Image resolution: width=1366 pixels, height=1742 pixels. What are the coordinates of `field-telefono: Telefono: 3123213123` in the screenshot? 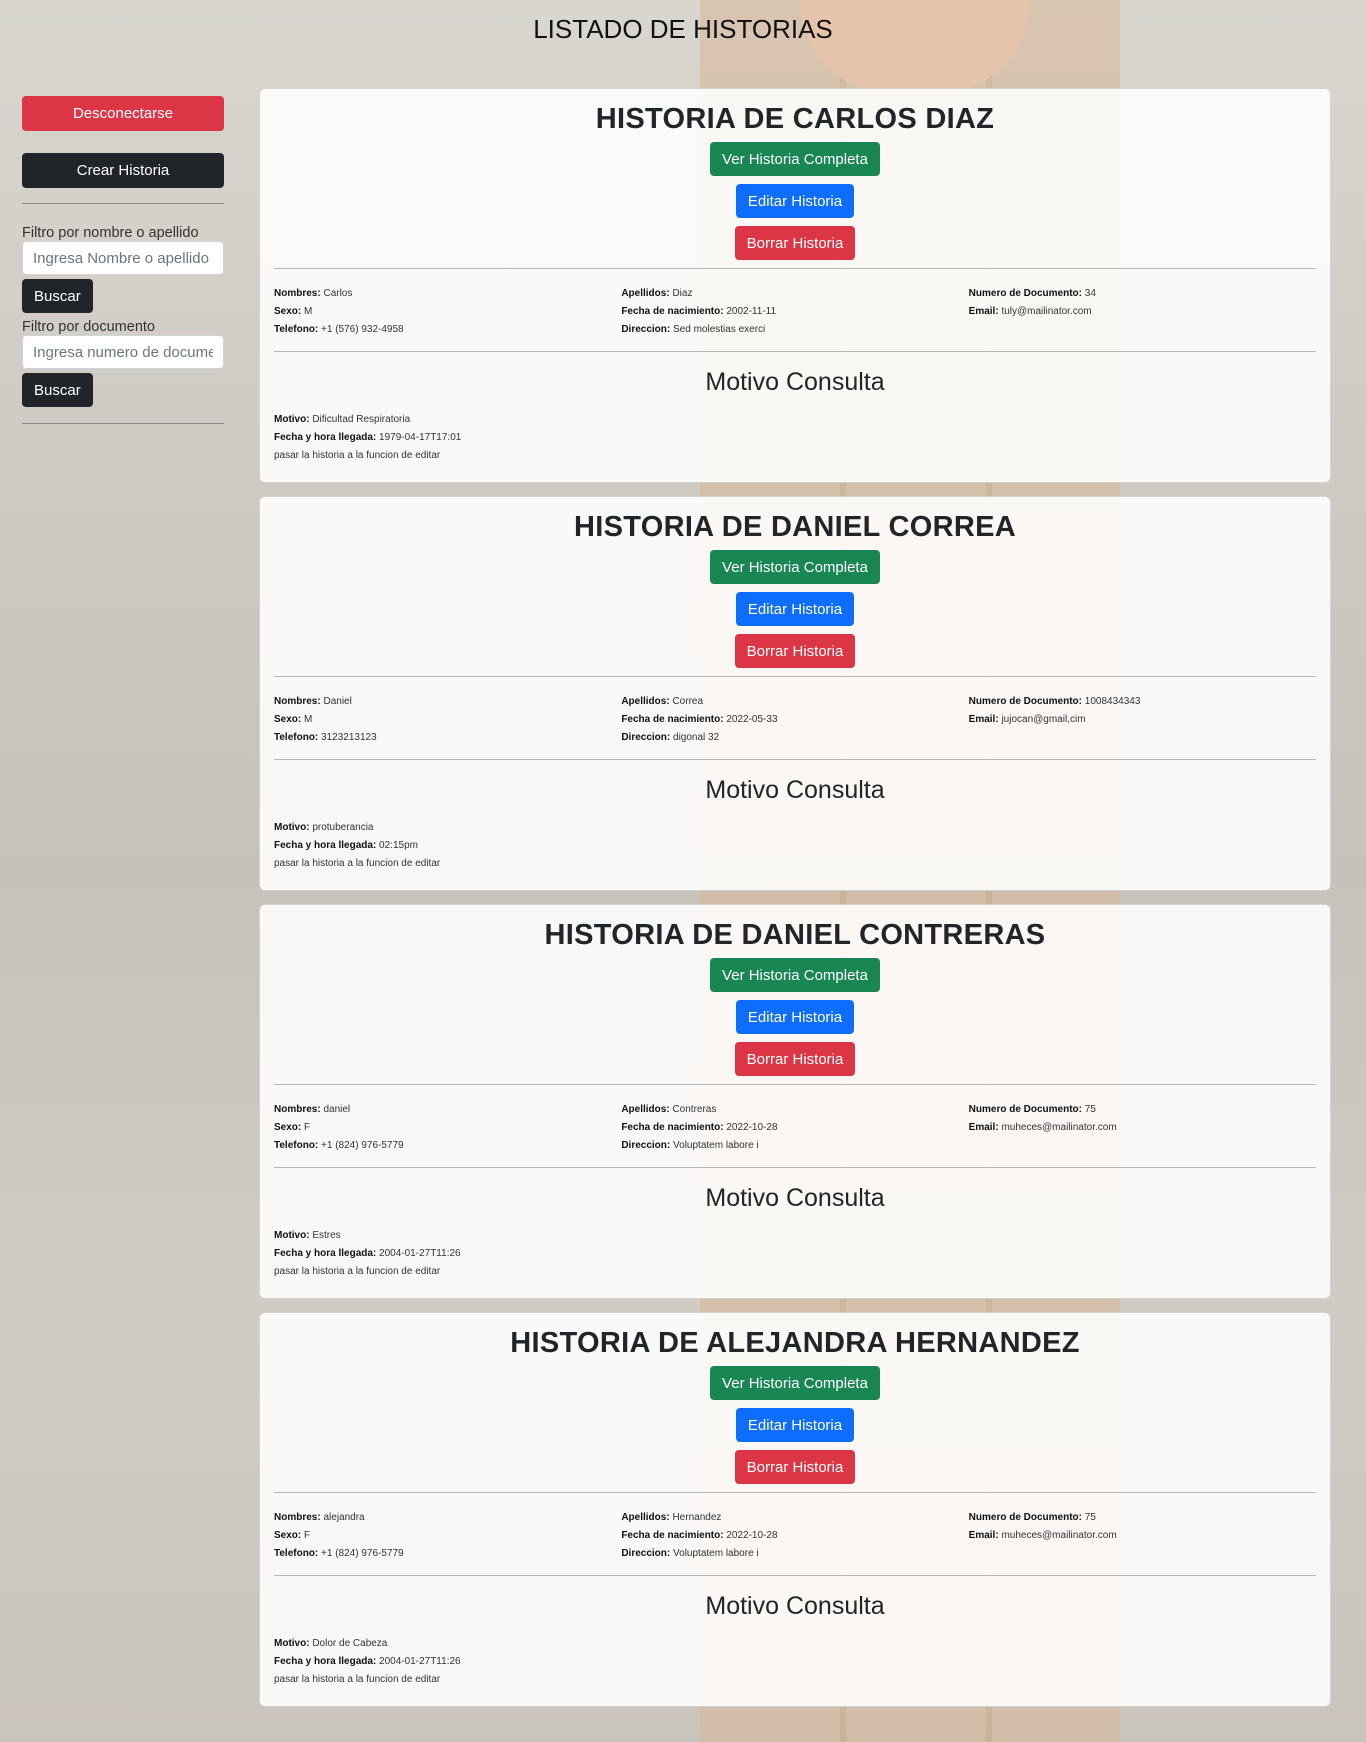 It's located at (325, 737).